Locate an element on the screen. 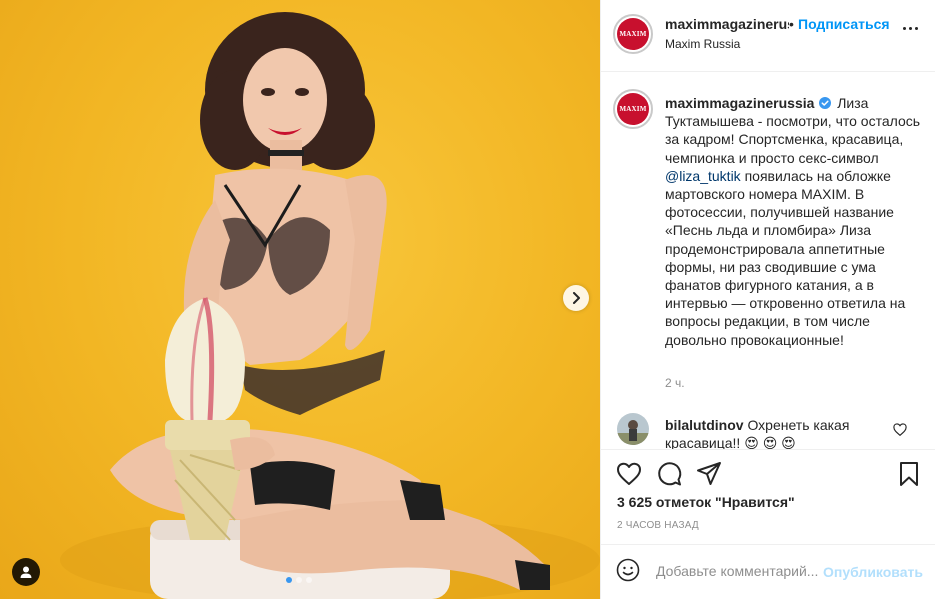  likes-count: 3 625 отметок "Нравится" is located at coordinates (706, 502).